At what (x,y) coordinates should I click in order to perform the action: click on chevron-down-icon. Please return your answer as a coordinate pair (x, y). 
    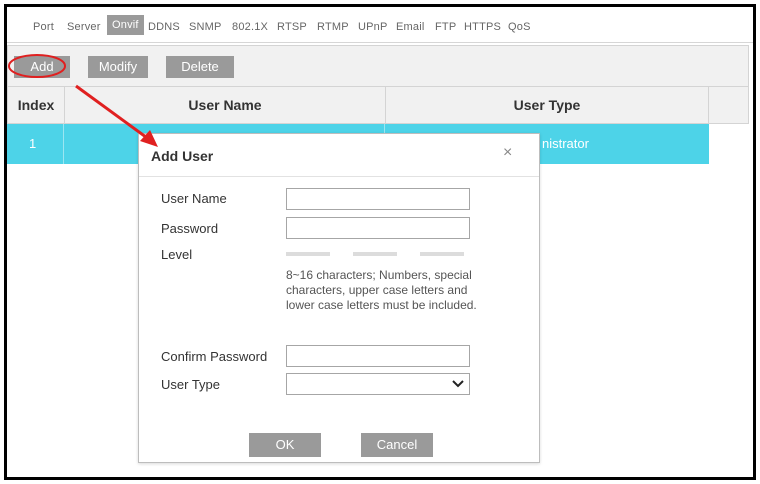
    Looking at the image, I should click on (458, 384).